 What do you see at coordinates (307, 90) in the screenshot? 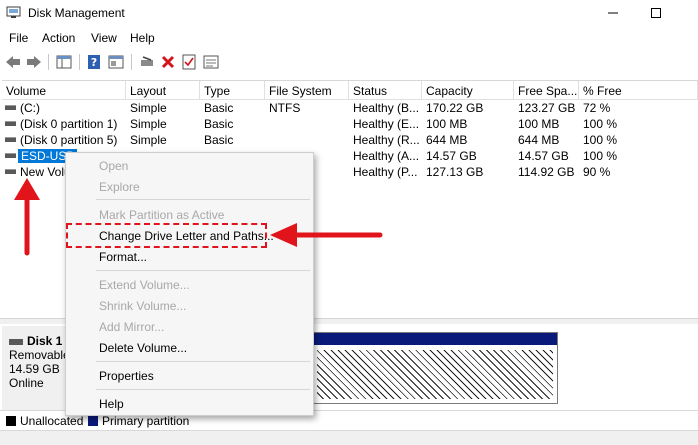
I see `column-header-file-system: File System` at bounding box center [307, 90].